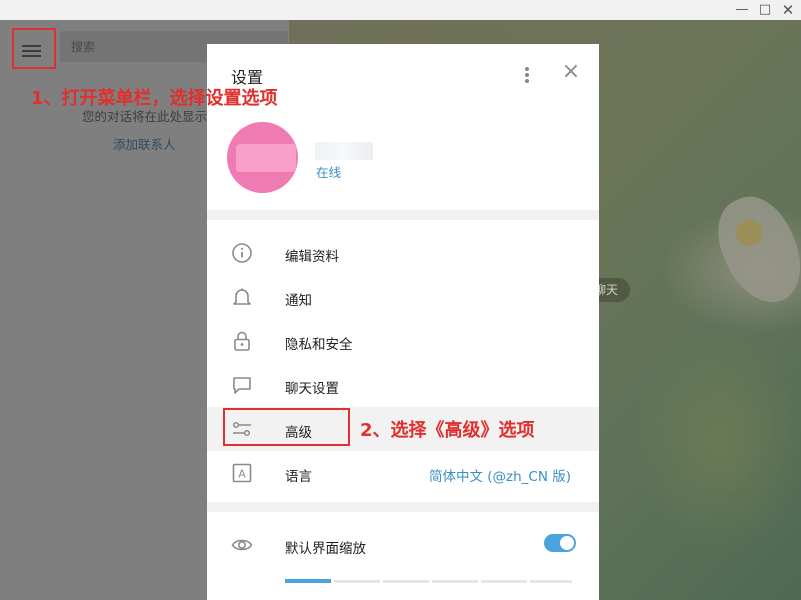 This screenshot has height=600, width=801. I want to click on scale-toggle, so click(560, 543).